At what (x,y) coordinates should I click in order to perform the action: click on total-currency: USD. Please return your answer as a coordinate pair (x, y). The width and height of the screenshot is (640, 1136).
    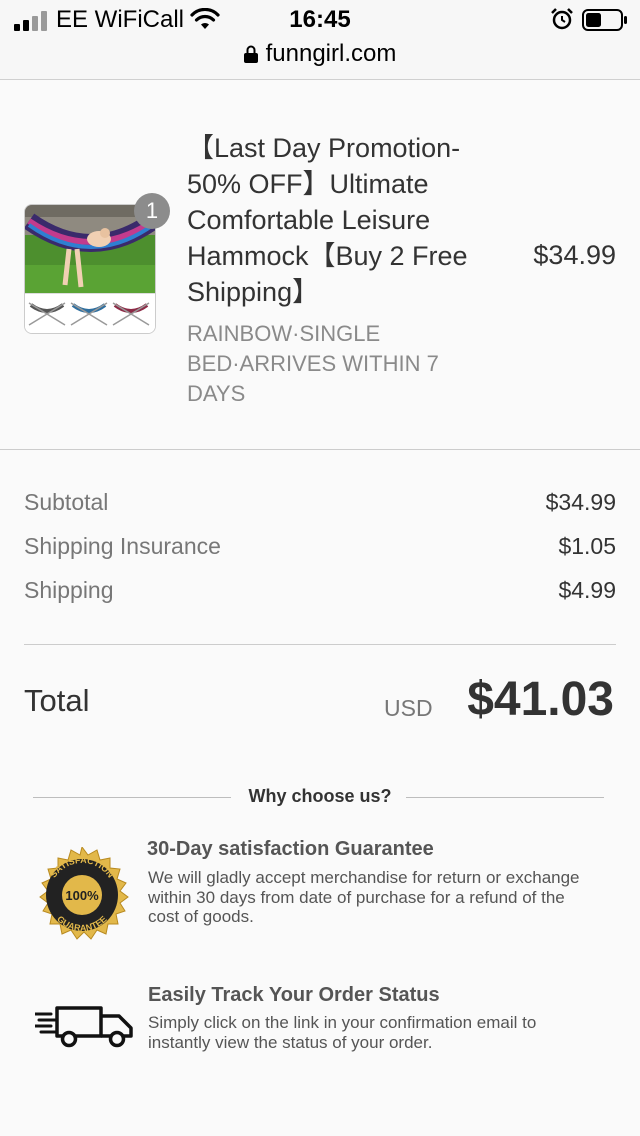
    Looking at the image, I should click on (408, 708).